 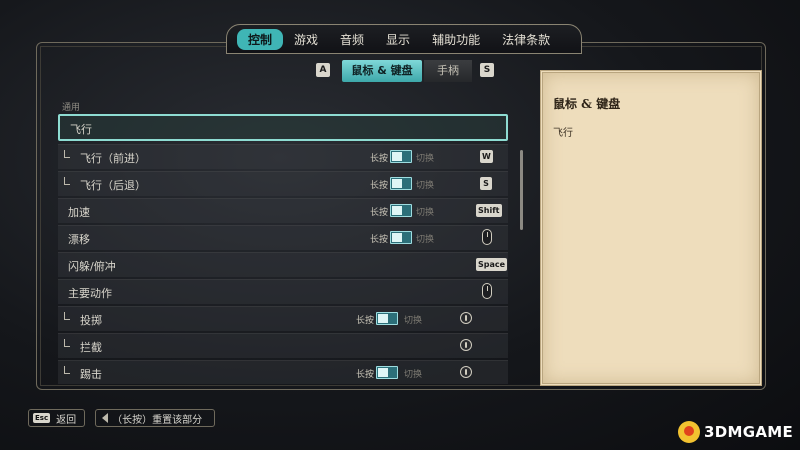 I want to click on tab-display: 显示, so click(x=398, y=39).